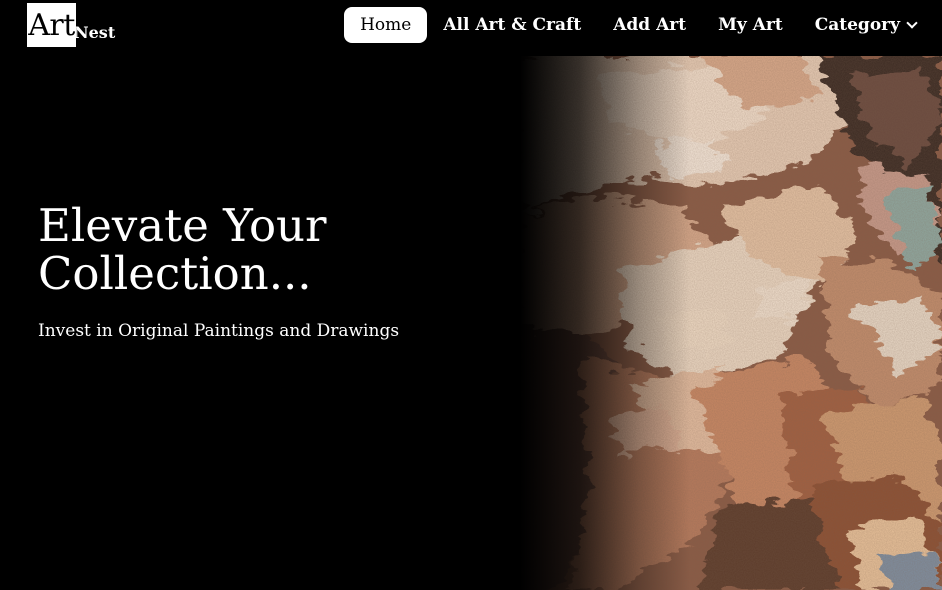 This screenshot has width=942, height=590. I want to click on nav-category-dropdown: Category, so click(865, 25).